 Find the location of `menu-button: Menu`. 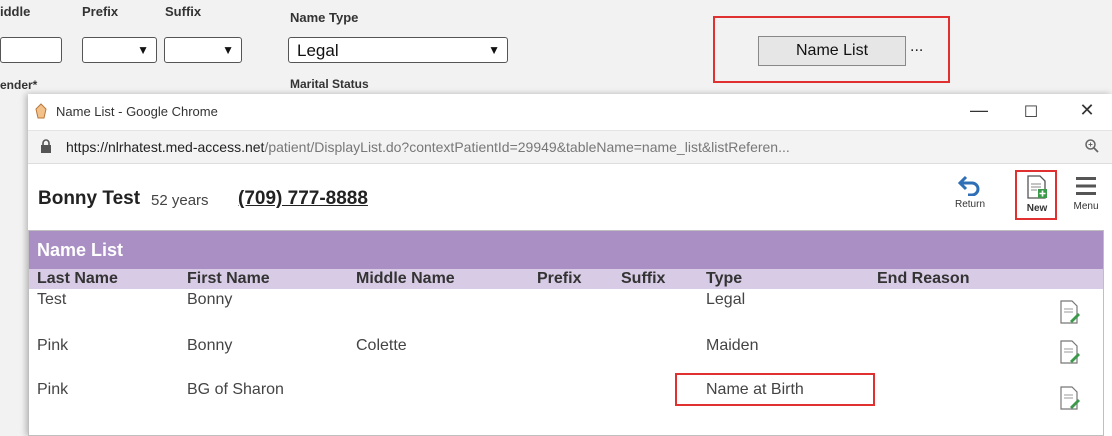

menu-button: Menu is located at coordinates (1086, 193).